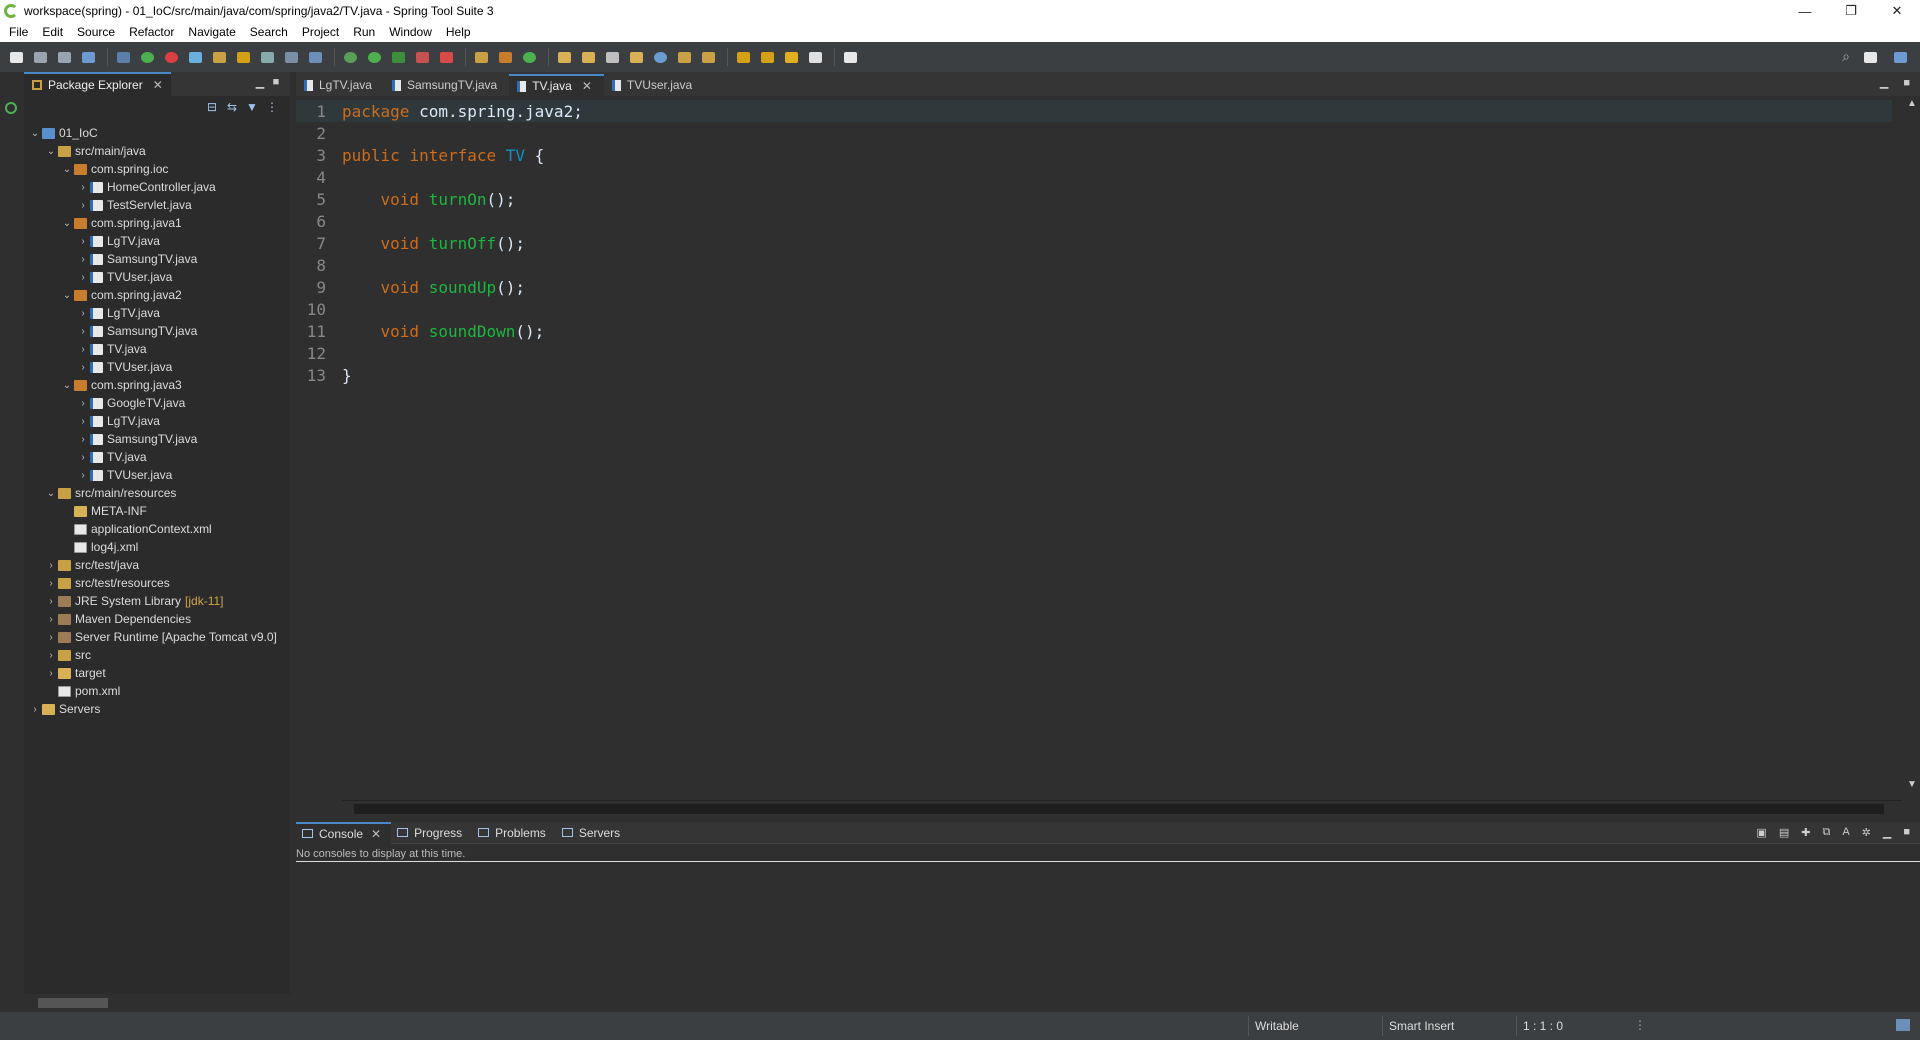 This screenshot has width=1920, height=1040. Describe the element at coordinates (97, 84) in the screenshot. I see `tab-package-explorer: Package Explorer ✕` at that location.